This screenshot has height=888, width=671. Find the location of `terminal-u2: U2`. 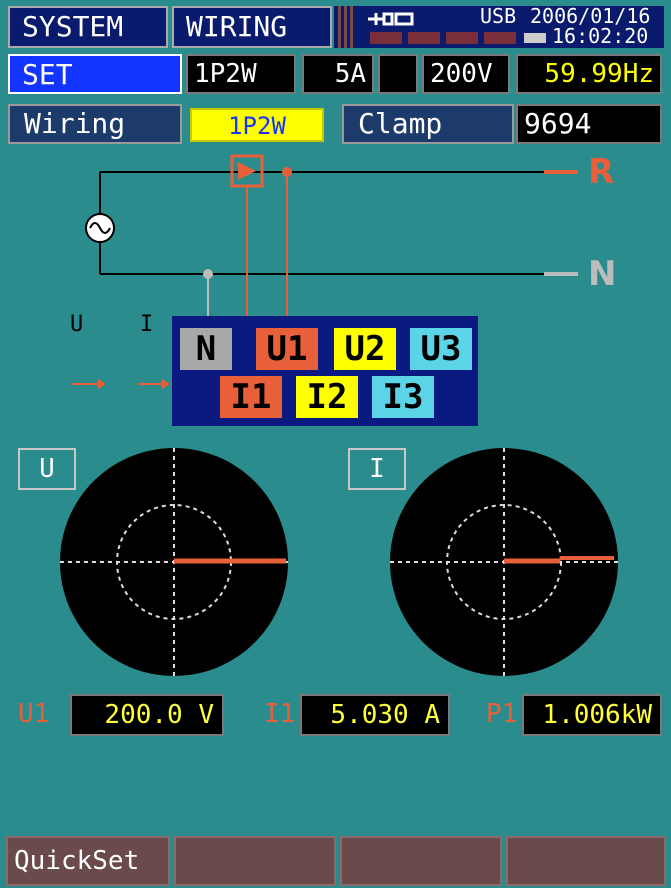

terminal-u2: U2 is located at coordinates (365, 349).